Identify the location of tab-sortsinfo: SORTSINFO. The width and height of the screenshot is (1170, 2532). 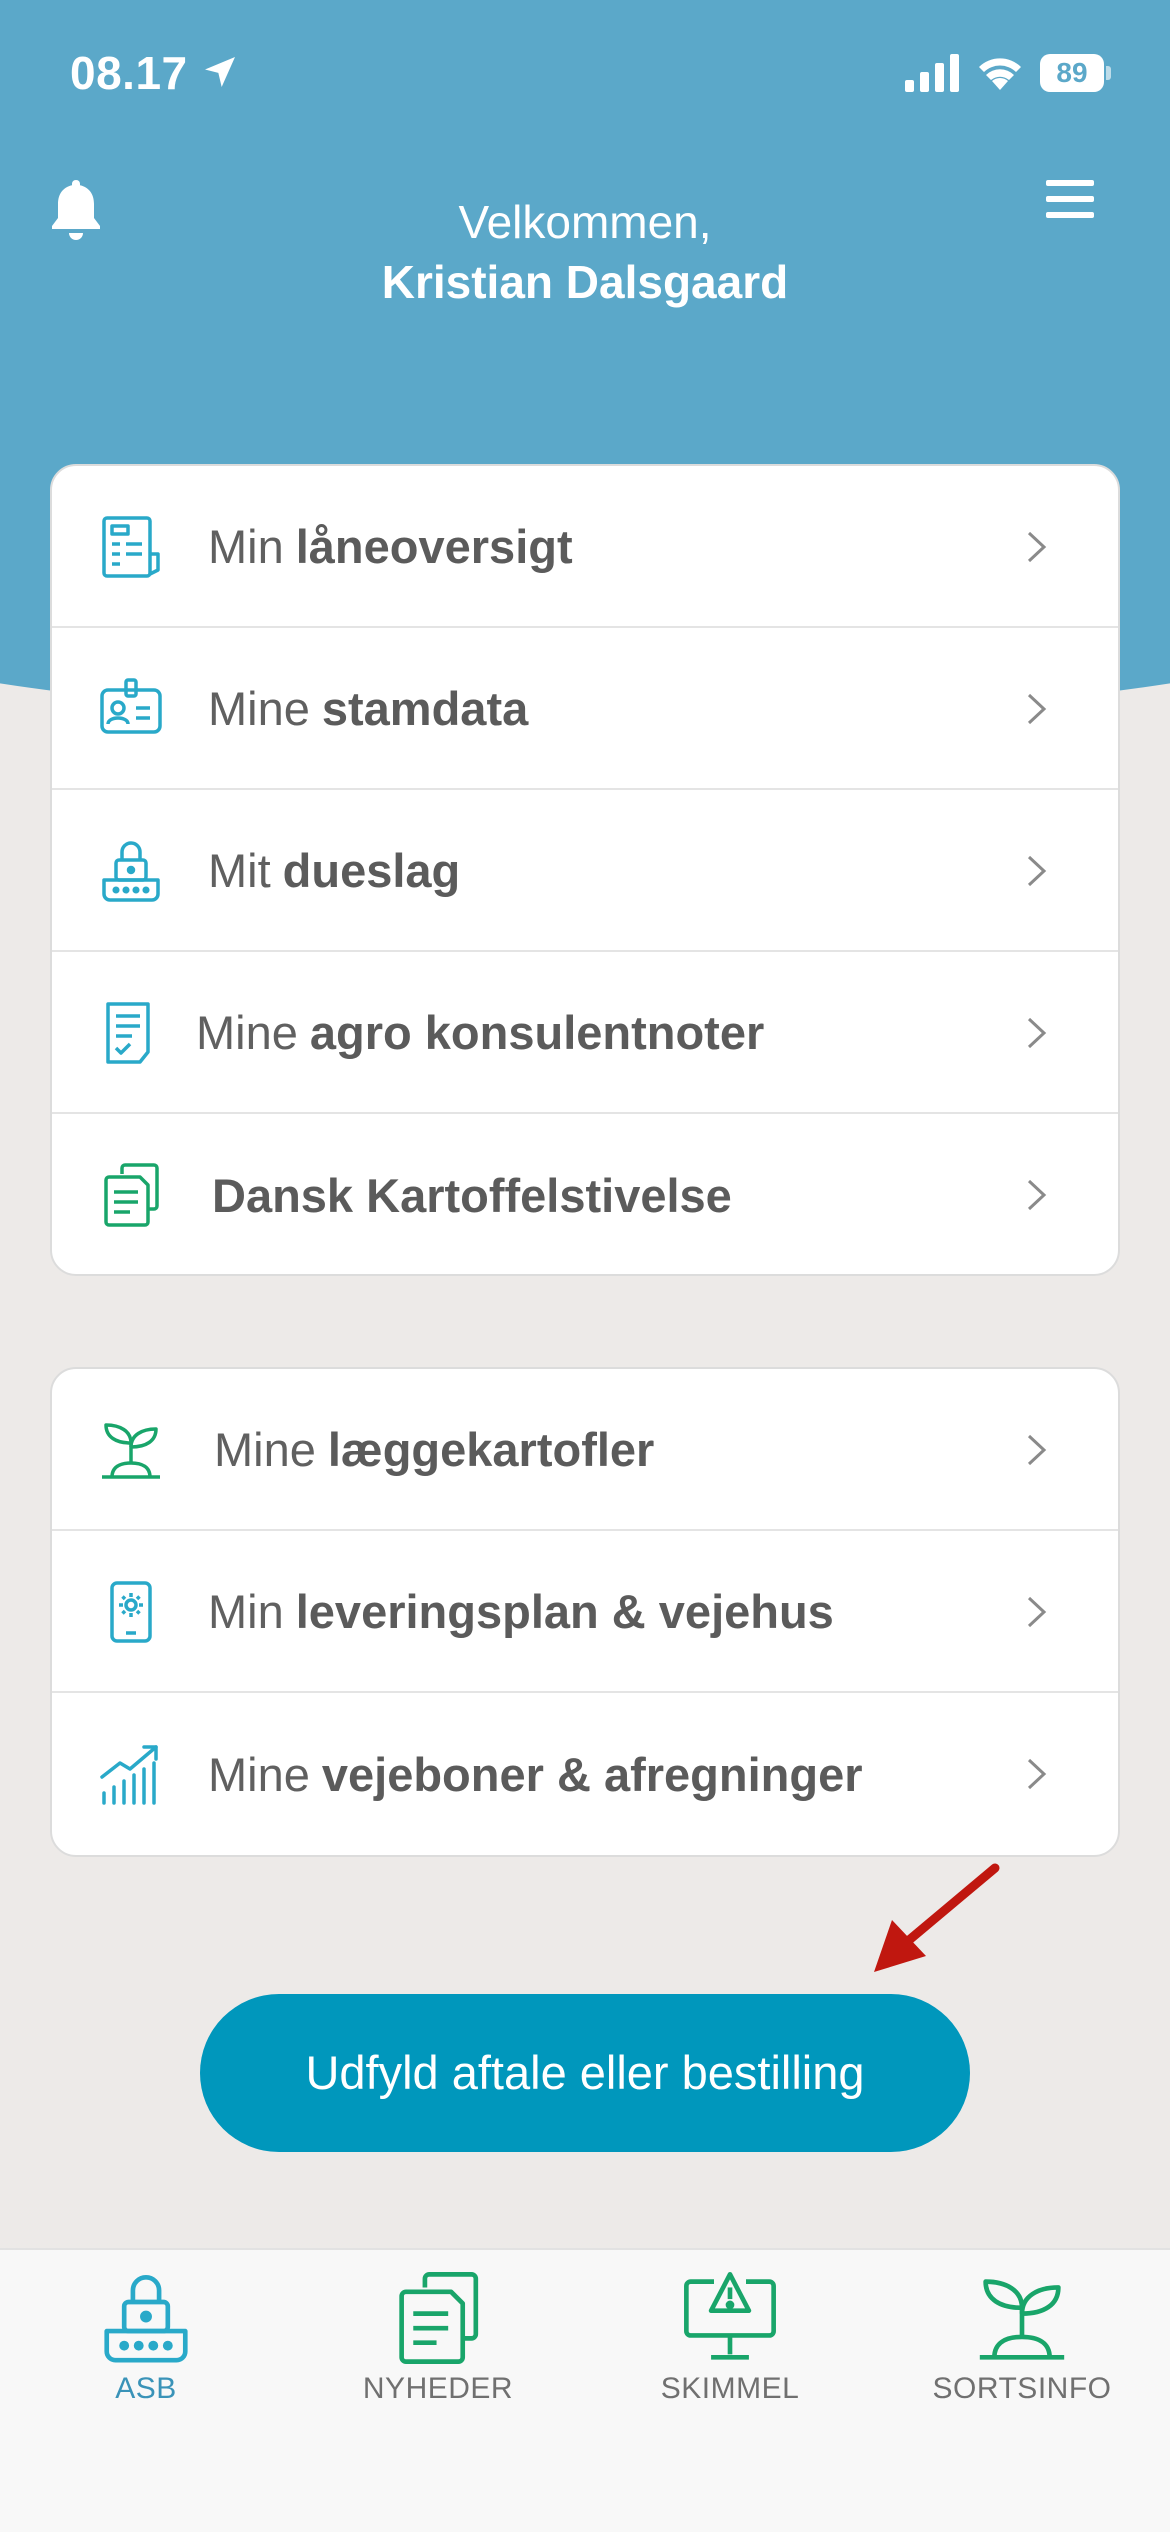
(1022, 2345).